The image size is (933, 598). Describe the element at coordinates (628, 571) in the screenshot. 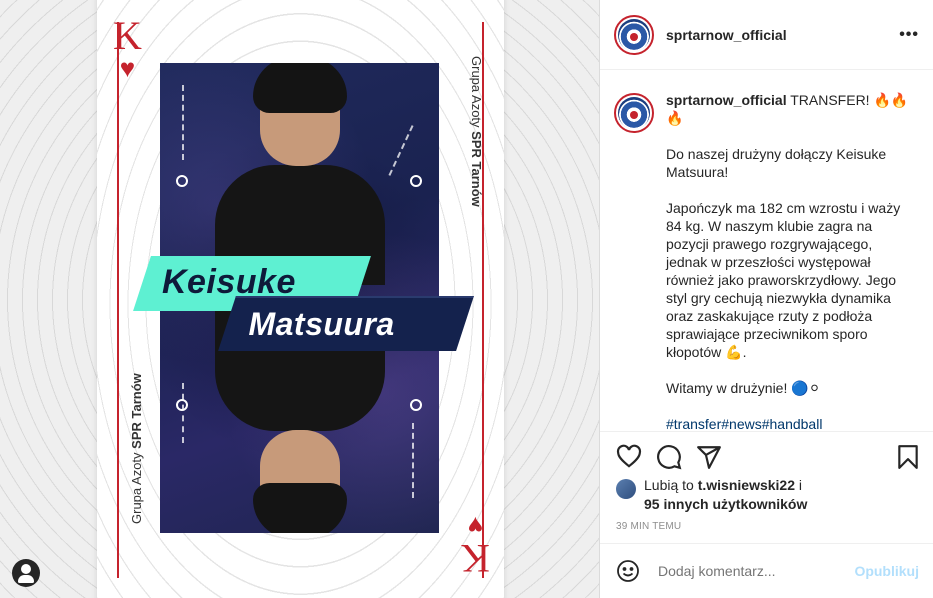

I see `emoji-icon` at that location.